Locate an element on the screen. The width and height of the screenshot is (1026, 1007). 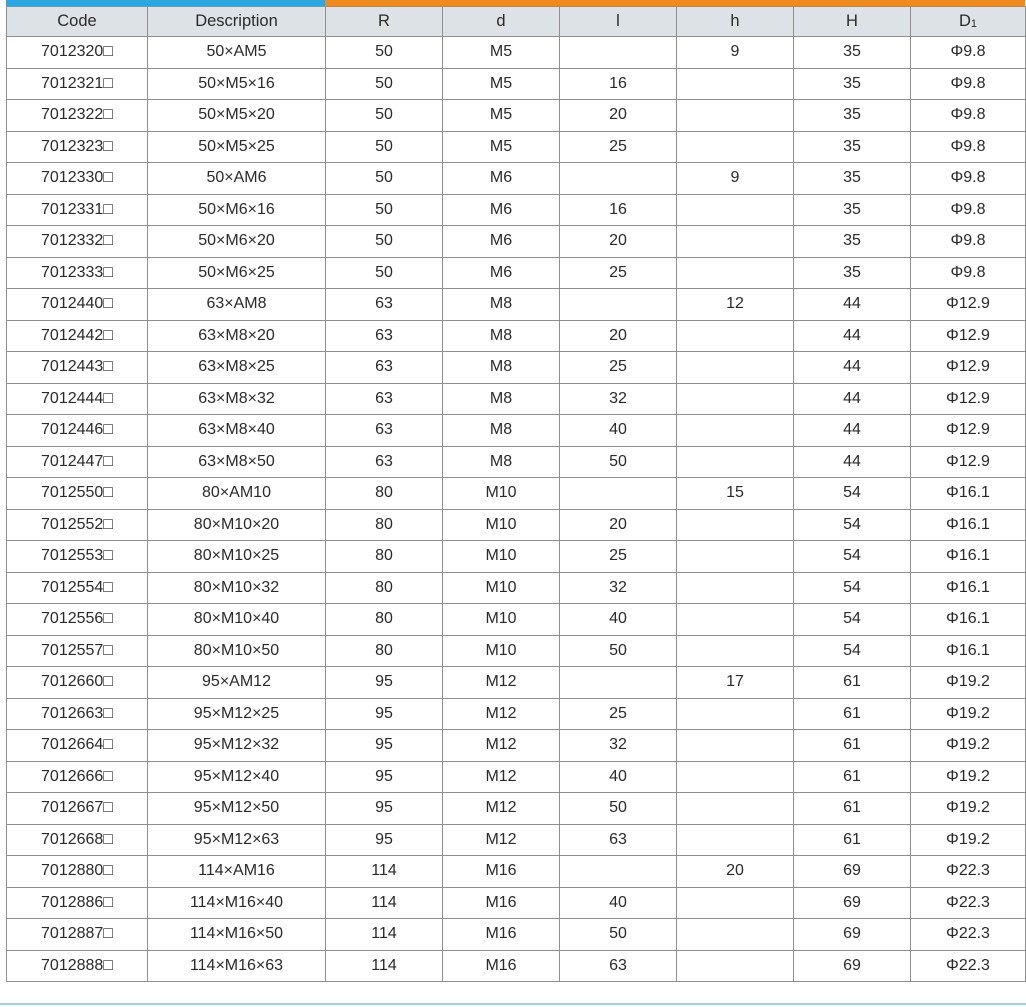
table-row: 7012666□ 95×M12×40 95 M12 40 61 Φ19.2 is located at coordinates (516, 776).